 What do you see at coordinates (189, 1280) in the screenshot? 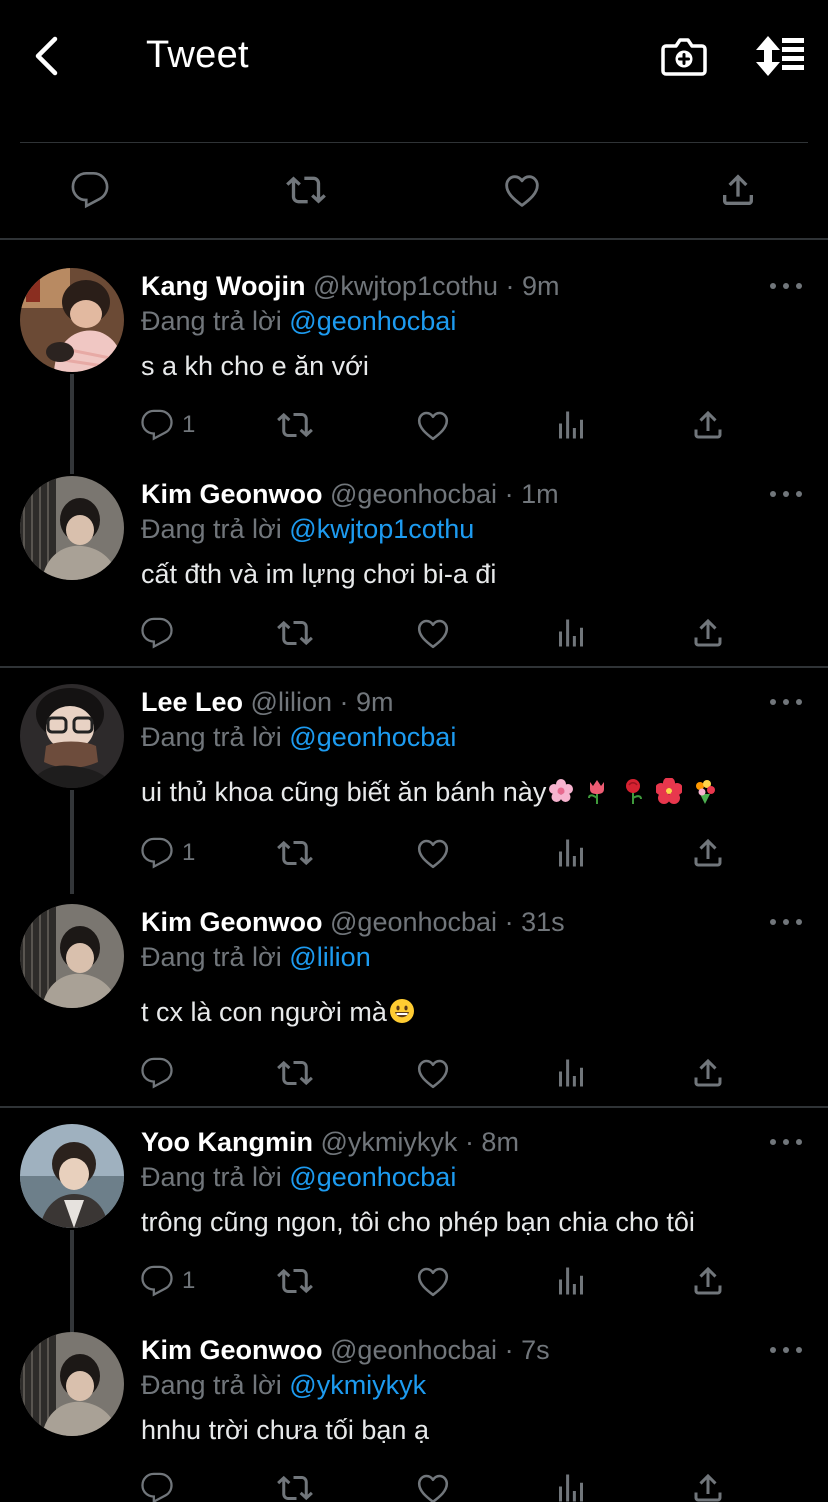
I see `reply-count: 1` at bounding box center [189, 1280].